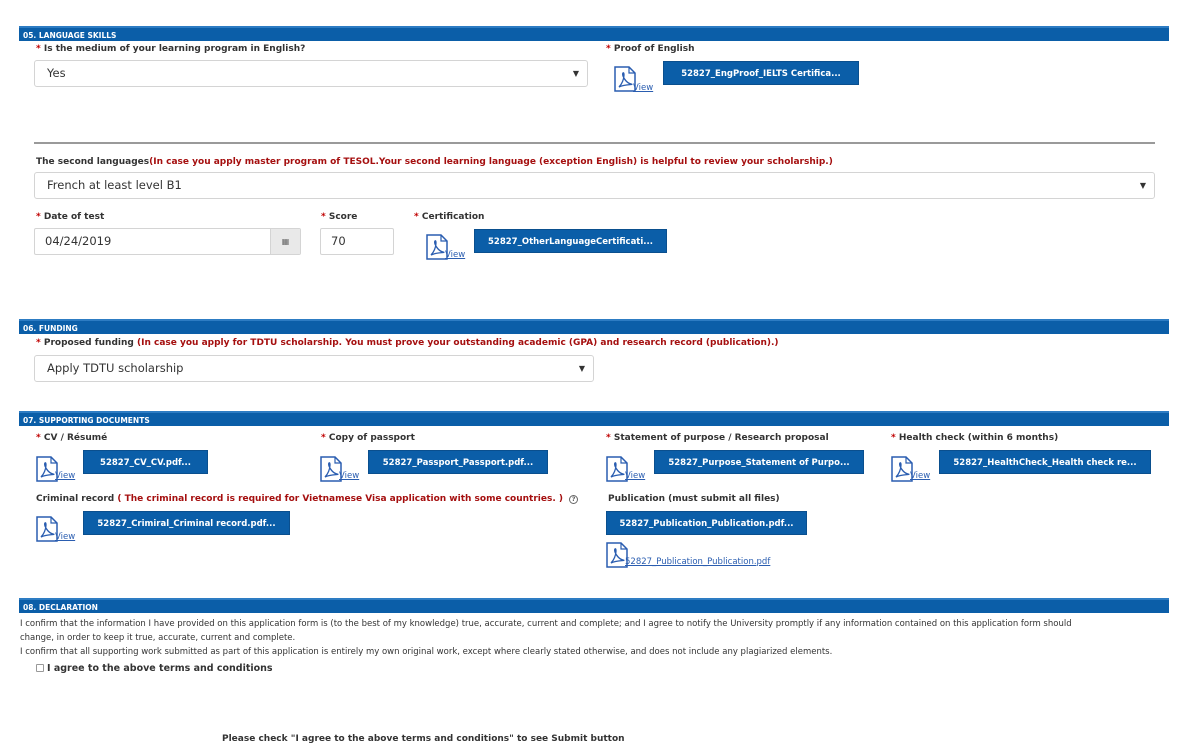  I want to click on proof-view-link: View, so click(643, 88).